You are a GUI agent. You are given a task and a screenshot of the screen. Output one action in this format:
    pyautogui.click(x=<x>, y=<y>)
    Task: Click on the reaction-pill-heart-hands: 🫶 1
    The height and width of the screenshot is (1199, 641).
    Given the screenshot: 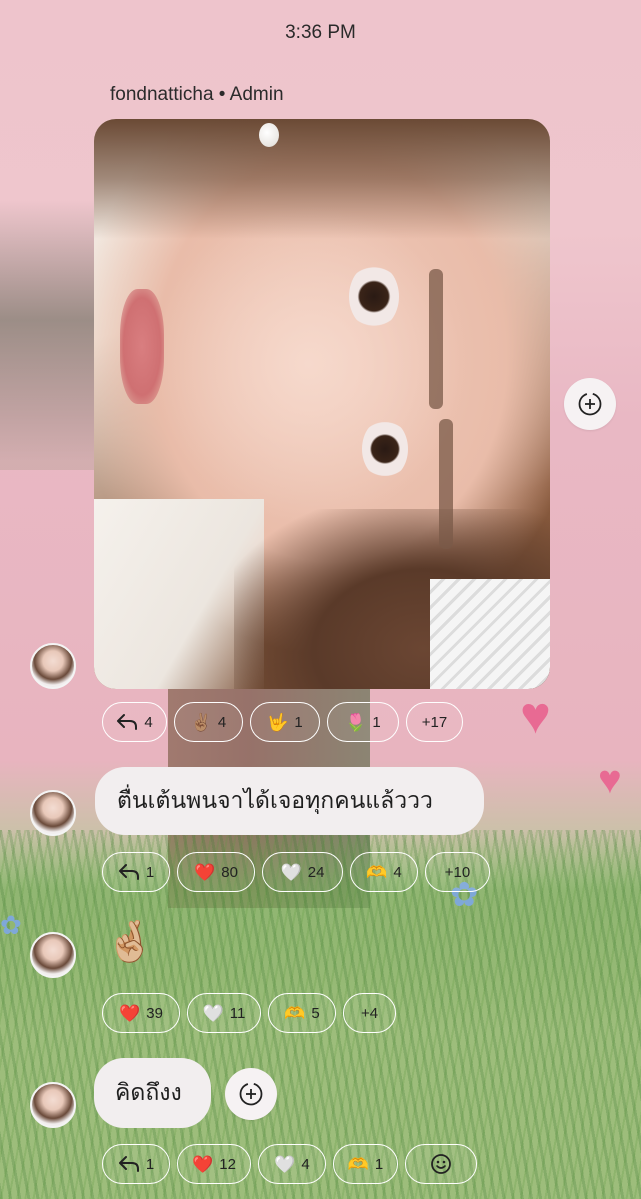 What is the action you would take?
    pyautogui.click(x=365, y=1164)
    